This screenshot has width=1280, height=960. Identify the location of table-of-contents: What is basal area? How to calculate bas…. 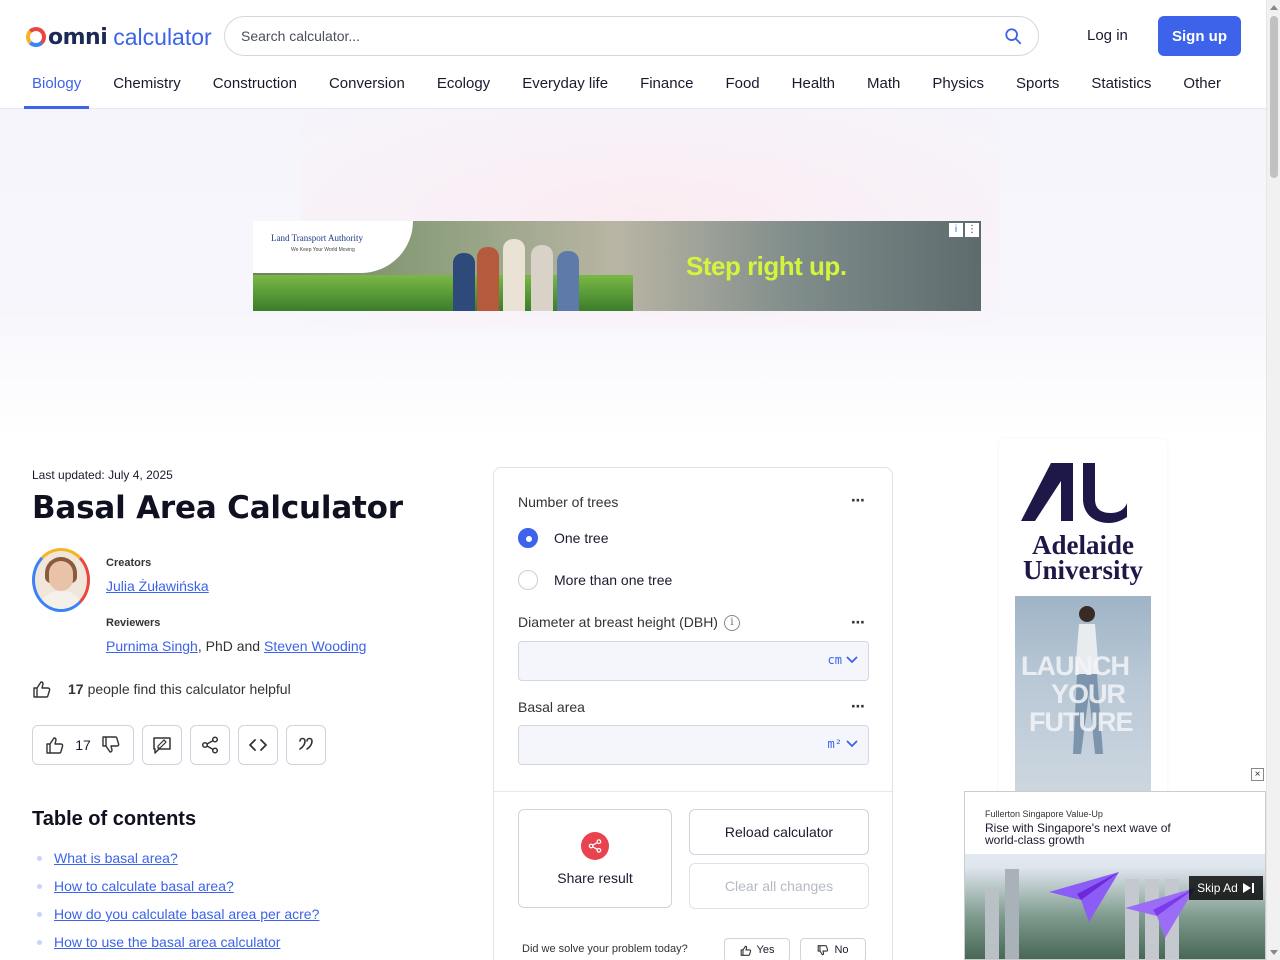
(175, 905).